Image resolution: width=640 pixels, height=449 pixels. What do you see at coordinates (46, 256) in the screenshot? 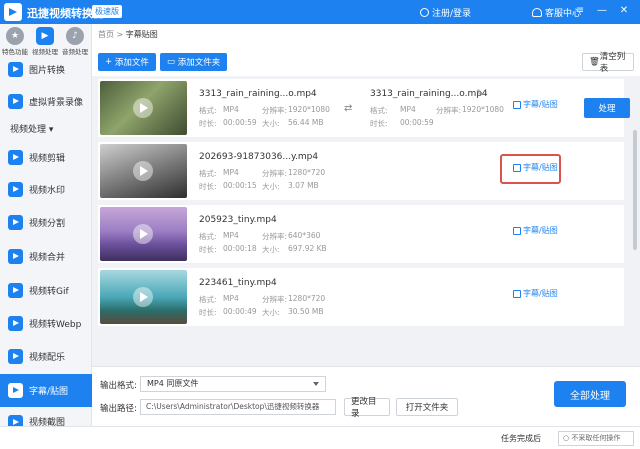
I see `sidebar-item-merge: 视频合并` at bounding box center [46, 256].